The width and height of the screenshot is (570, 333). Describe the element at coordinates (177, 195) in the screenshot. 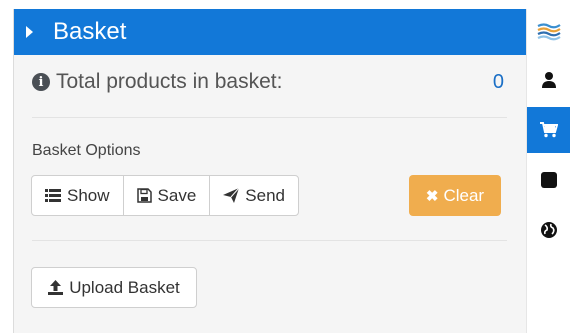

I see `save-label: Save` at that location.